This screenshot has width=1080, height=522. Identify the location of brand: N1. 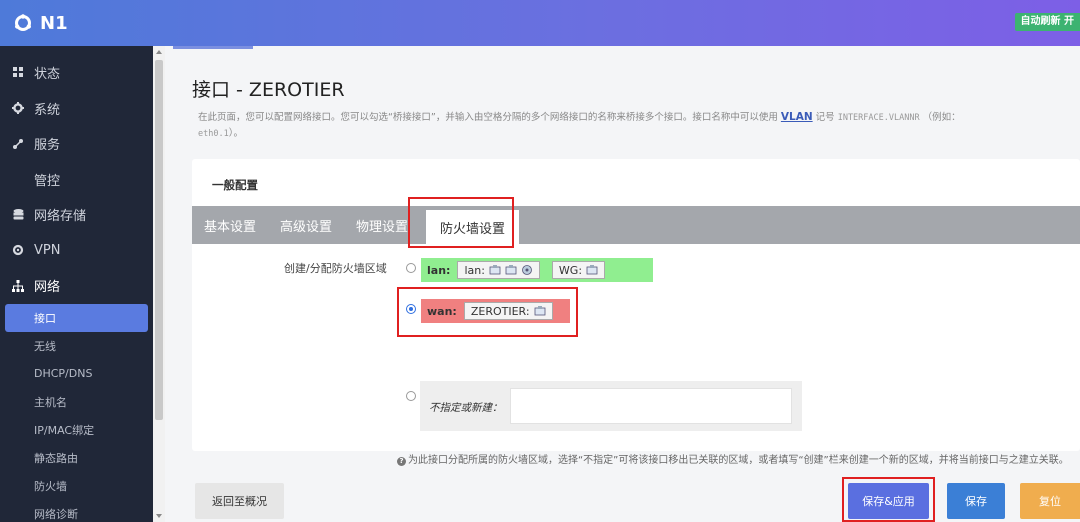
(41, 23).